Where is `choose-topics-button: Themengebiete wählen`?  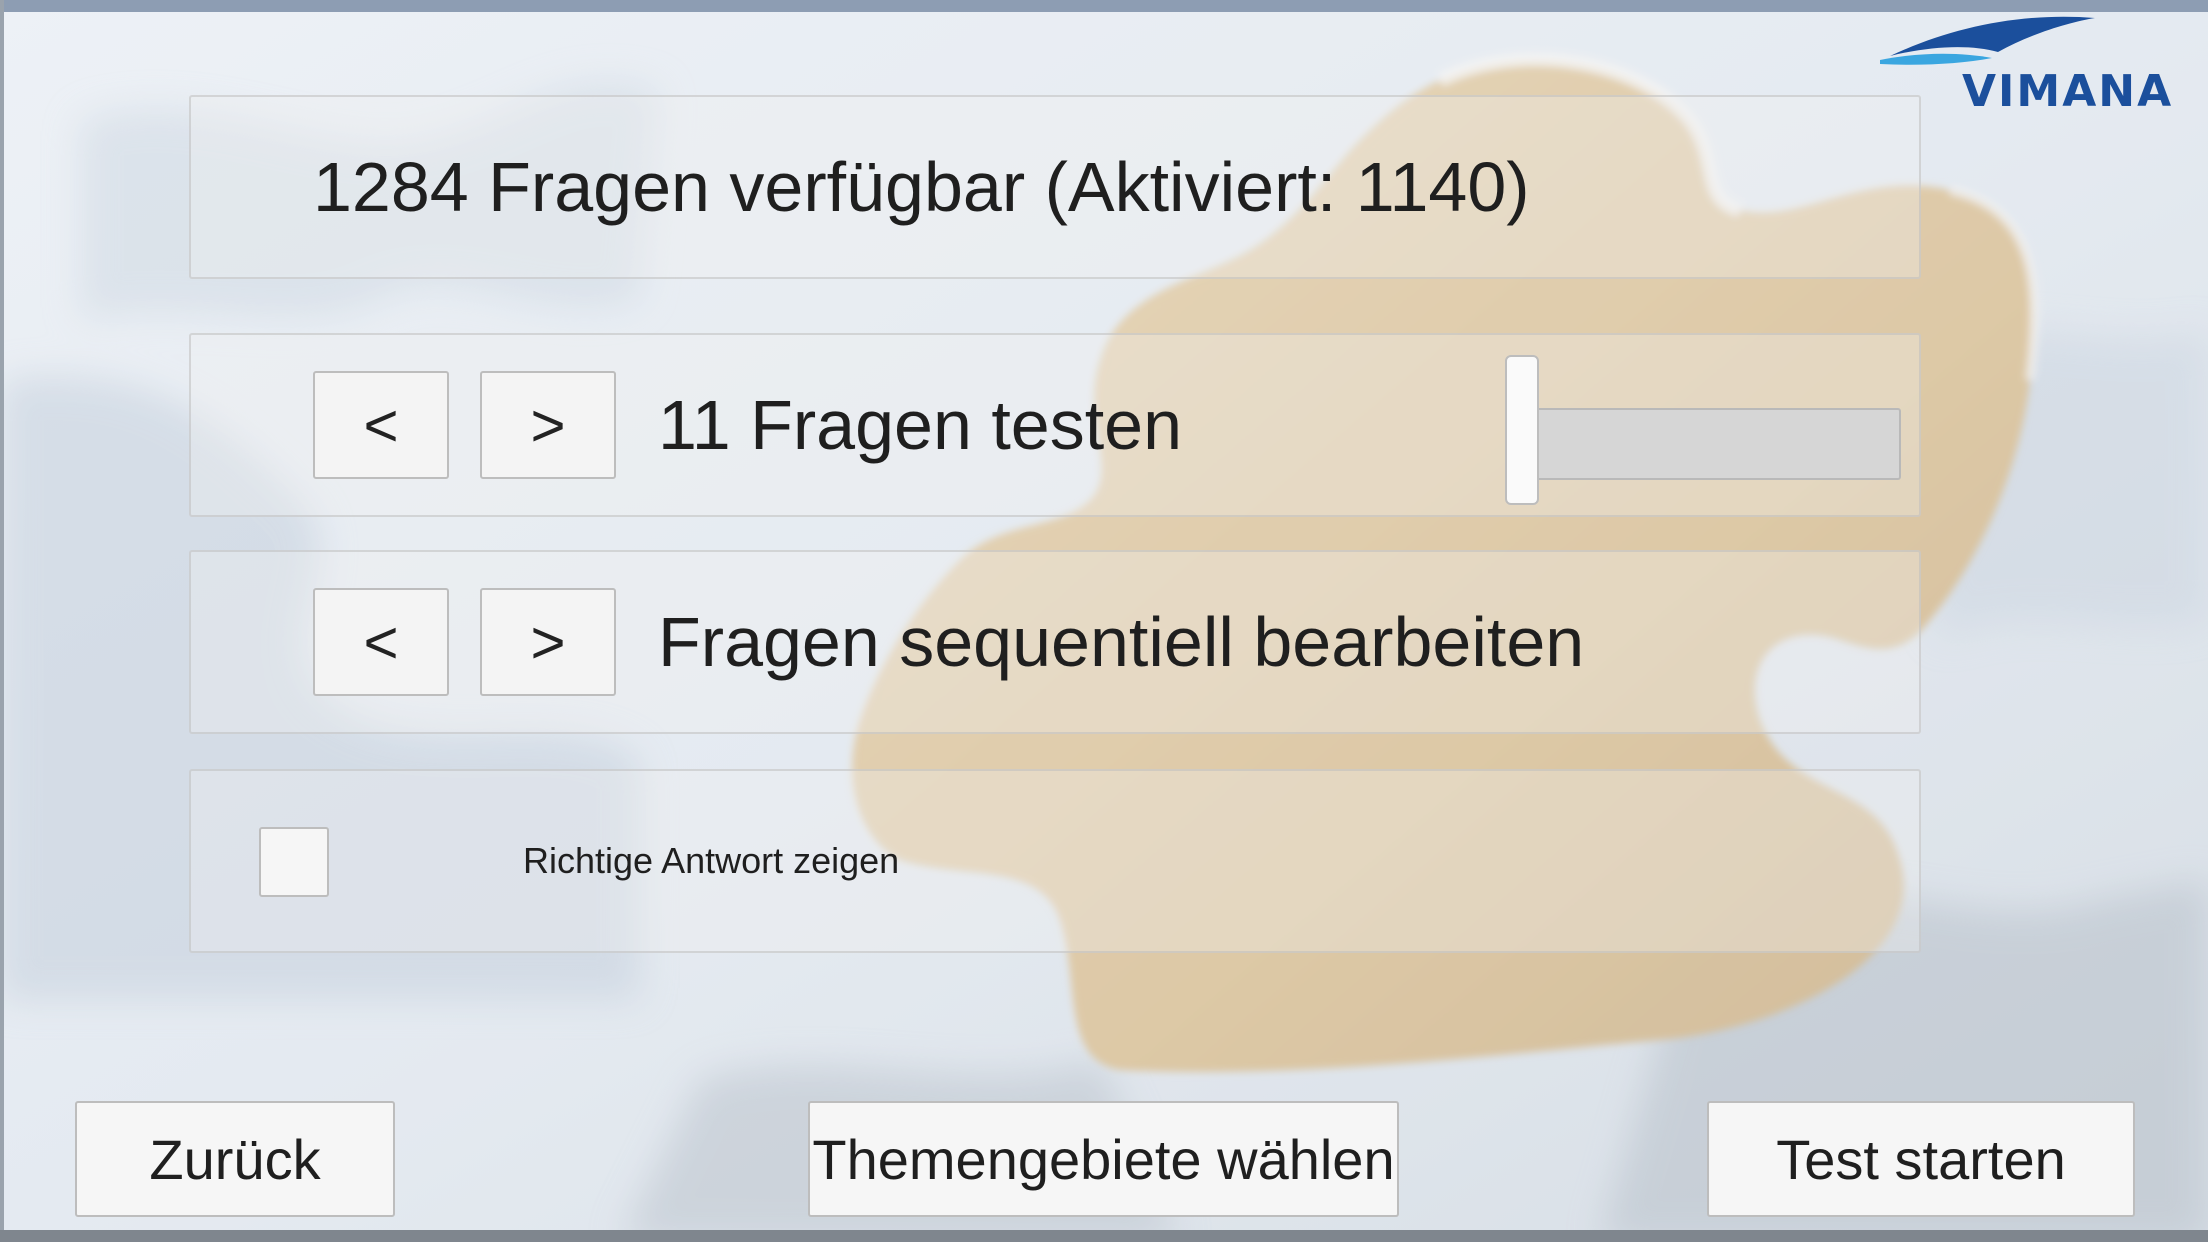
choose-topics-button: Themengebiete wählen is located at coordinates (1103, 1159).